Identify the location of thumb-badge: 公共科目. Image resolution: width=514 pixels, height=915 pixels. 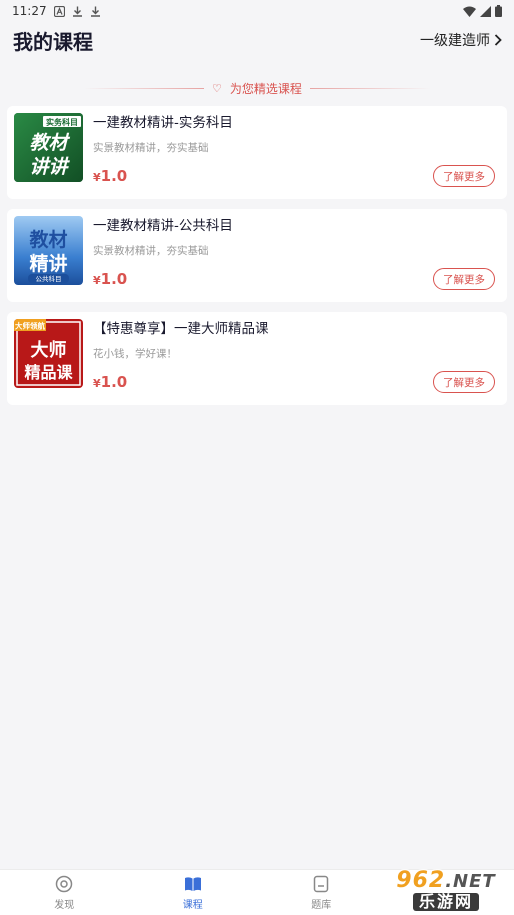
(49, 278).